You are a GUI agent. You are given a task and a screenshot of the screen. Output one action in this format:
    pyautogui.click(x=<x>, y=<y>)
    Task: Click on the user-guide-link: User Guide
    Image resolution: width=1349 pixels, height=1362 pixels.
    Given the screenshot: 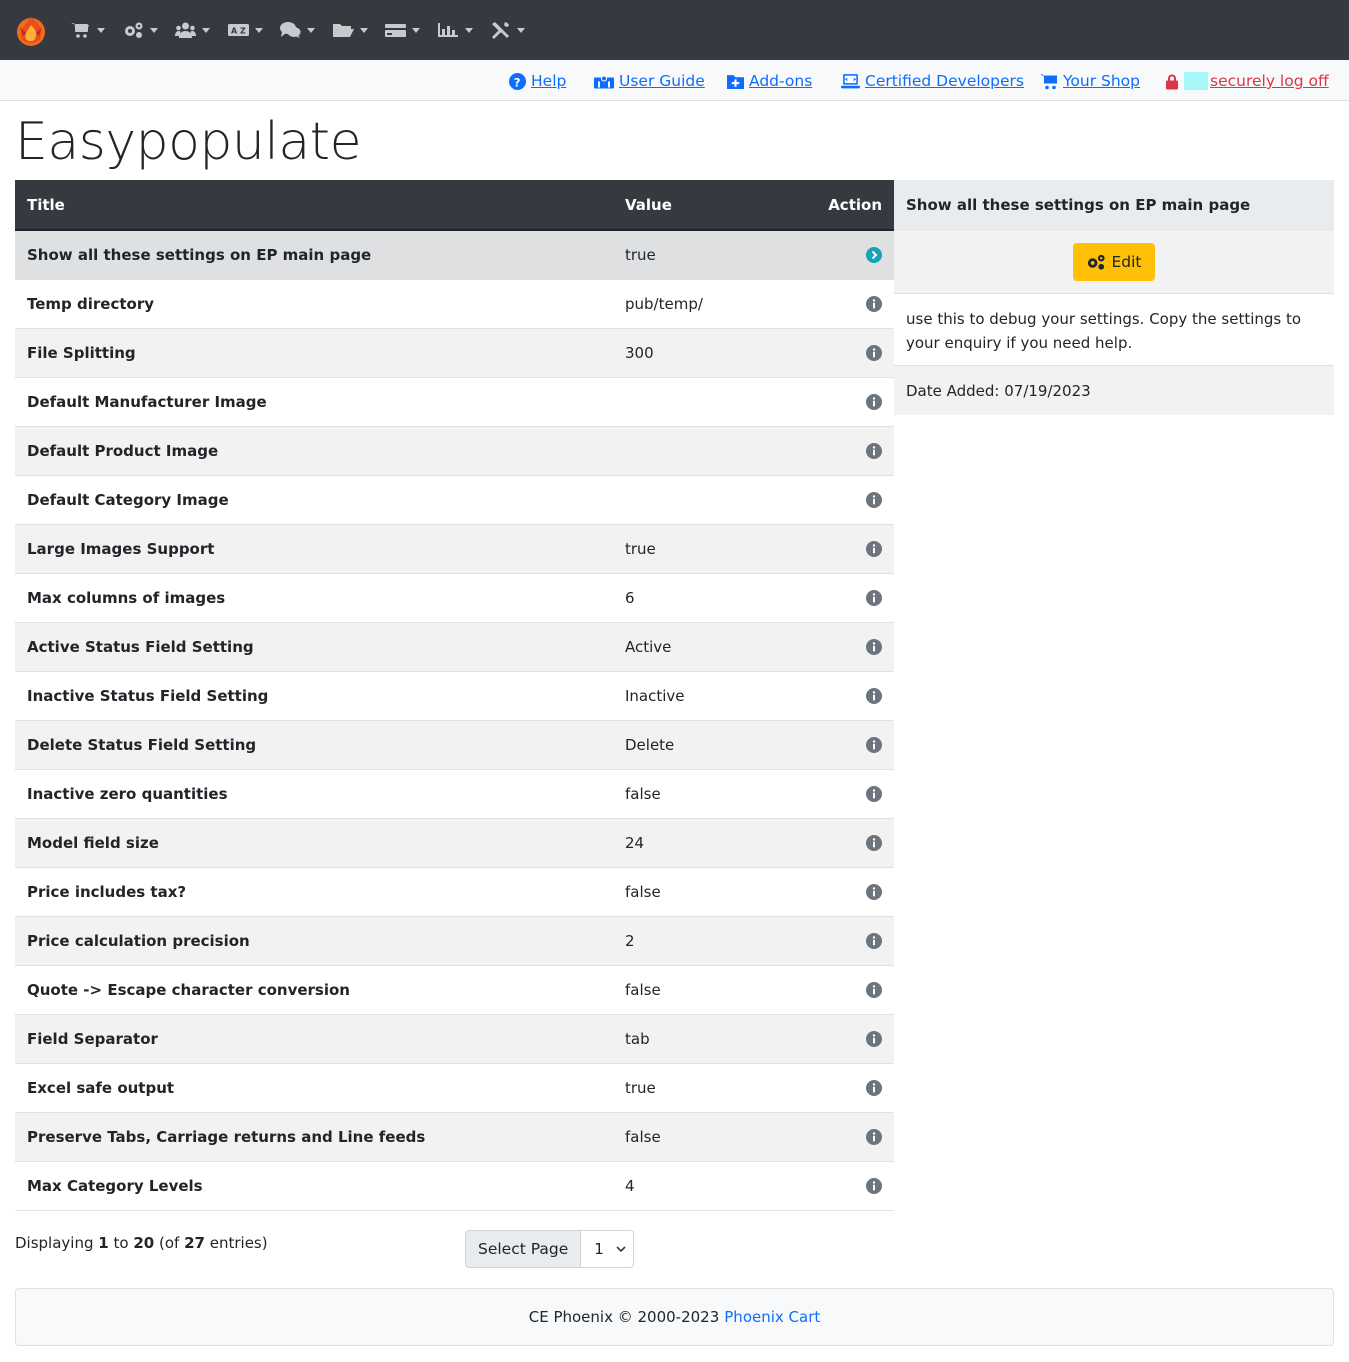 What is the action you would take?
    pyautogui.click(x=649, y=81)
    